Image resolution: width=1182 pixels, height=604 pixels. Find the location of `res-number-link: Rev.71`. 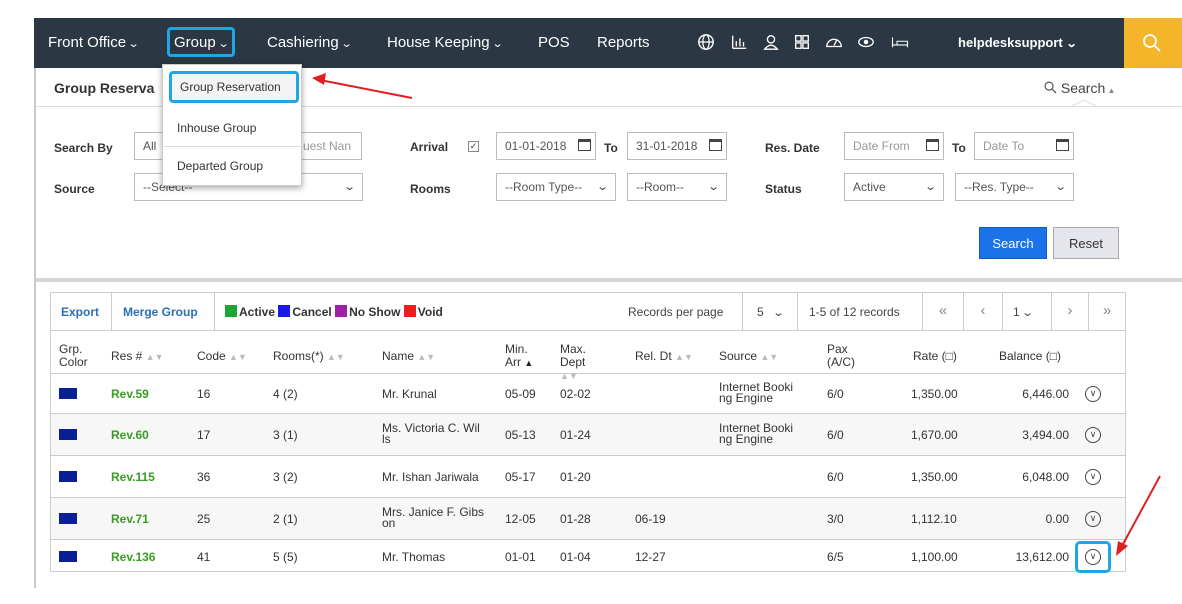

res-number-link: Rev.71 is located at coordinates (130, 519).